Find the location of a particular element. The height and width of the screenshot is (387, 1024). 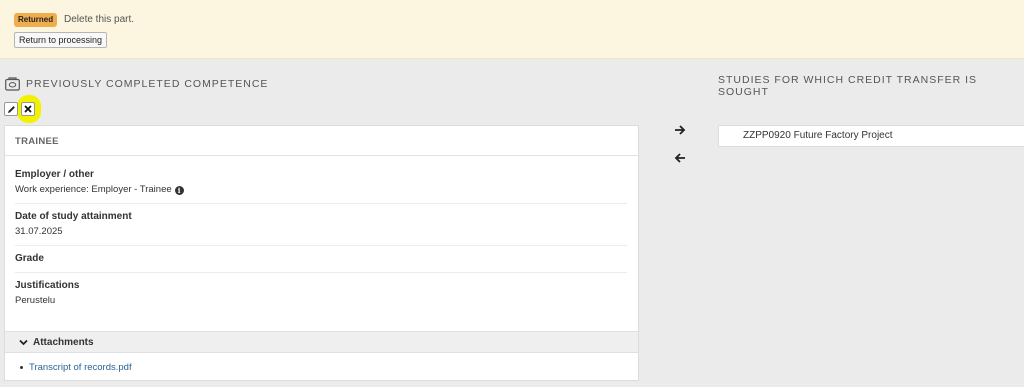

card-title: TRAINEE is located at coordinates (321, 141).